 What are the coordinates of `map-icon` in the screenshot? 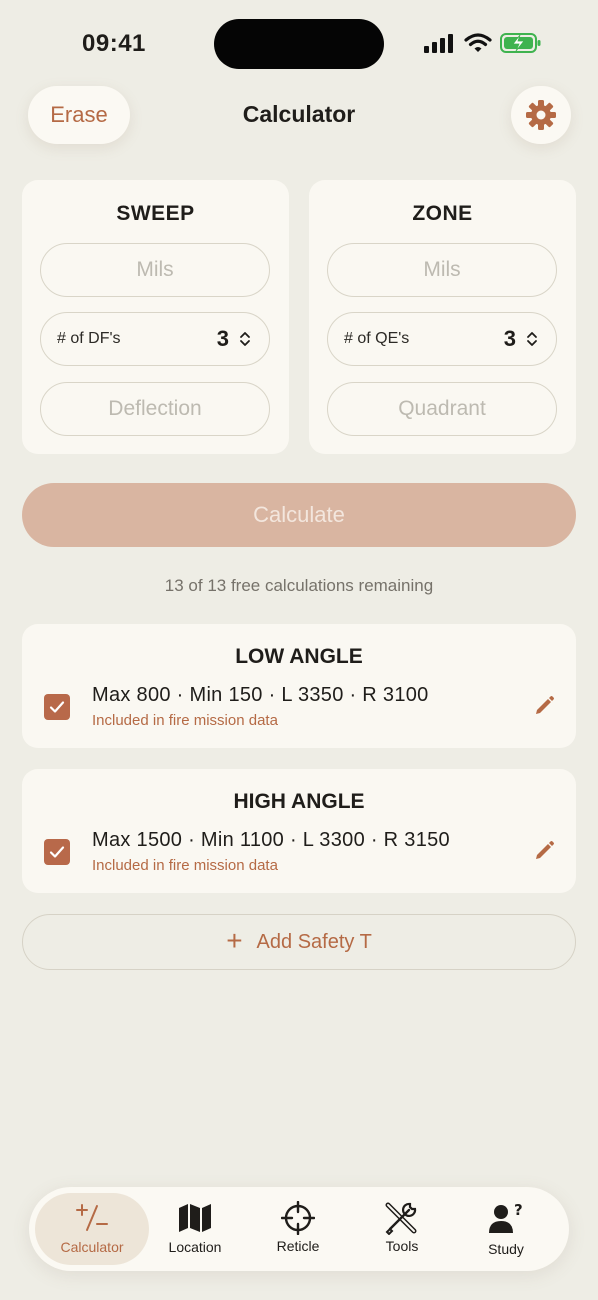 It's located at (195, 1218).